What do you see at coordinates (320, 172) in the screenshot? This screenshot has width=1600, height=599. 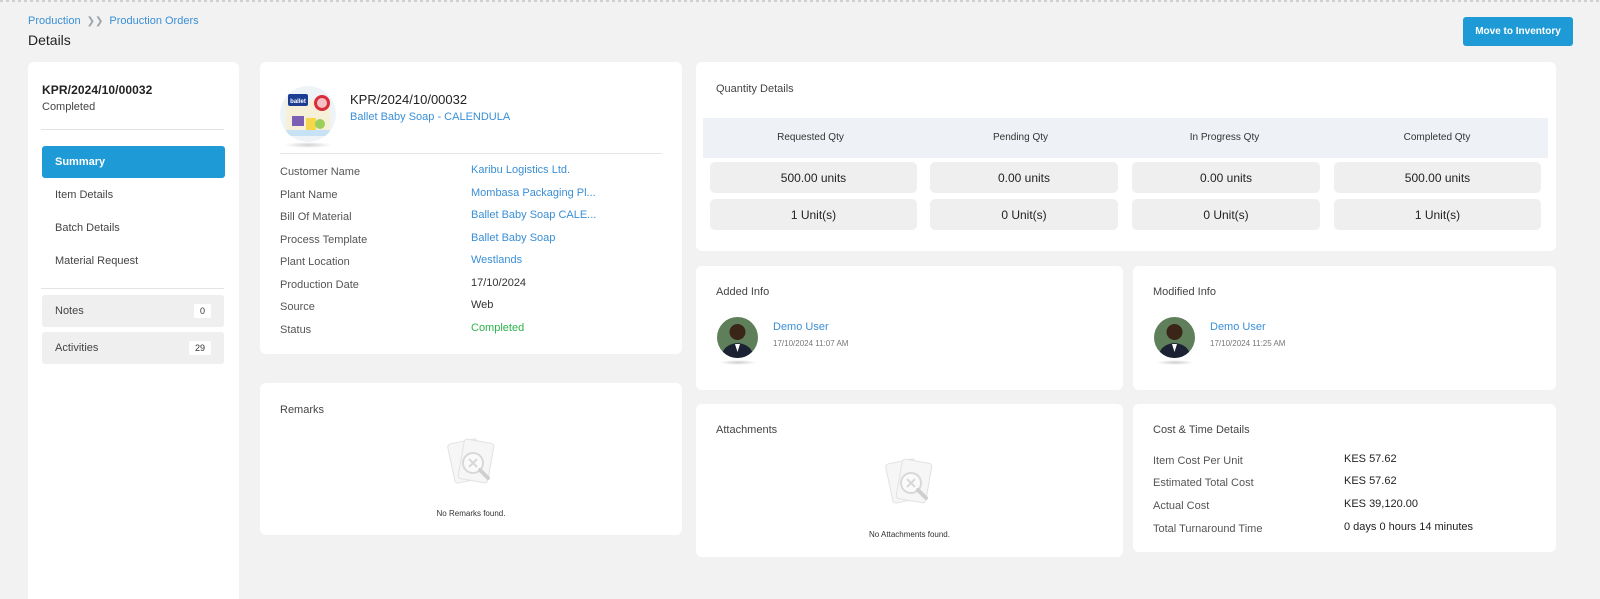 I see `field-label-customer-name: Customer Name` at bounding box center [320, 172].